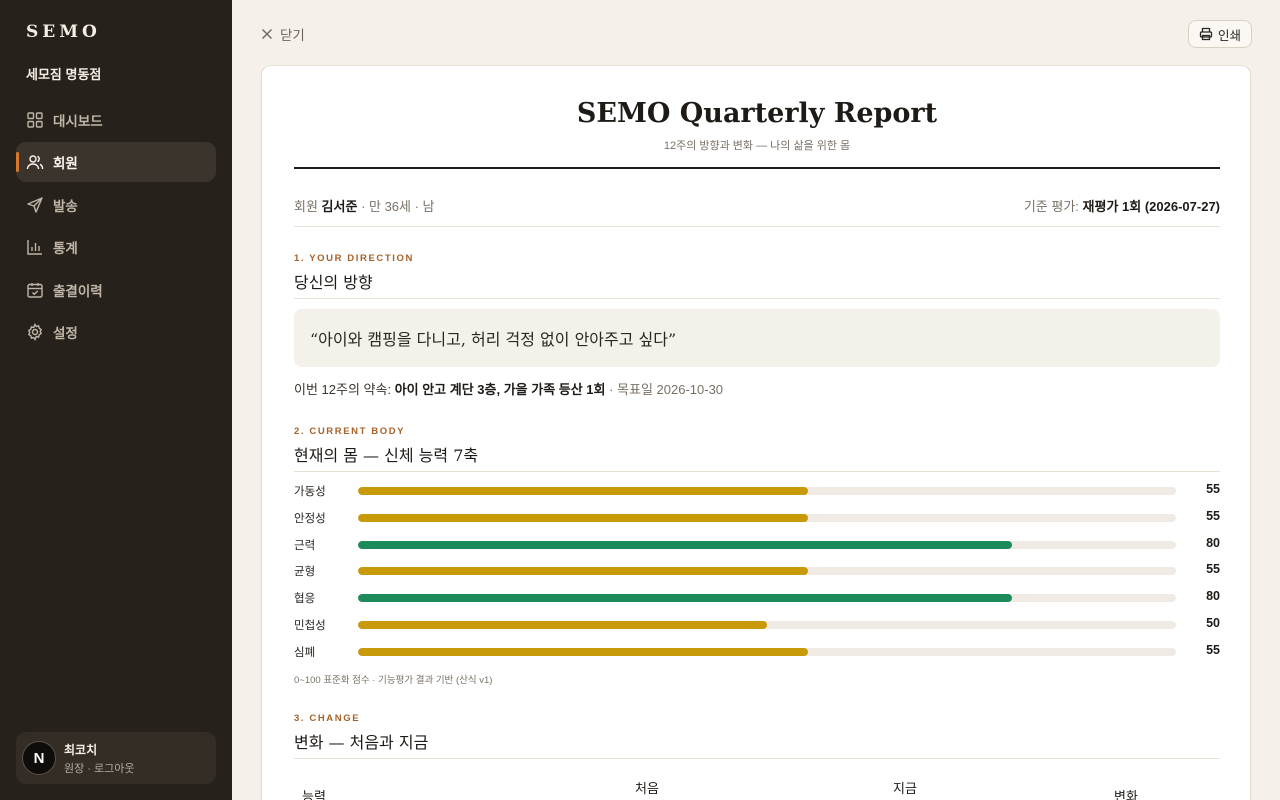 The width and height of the screenshot is (1280, 800). I want to click on column-header: 처음, so click(647, 788).